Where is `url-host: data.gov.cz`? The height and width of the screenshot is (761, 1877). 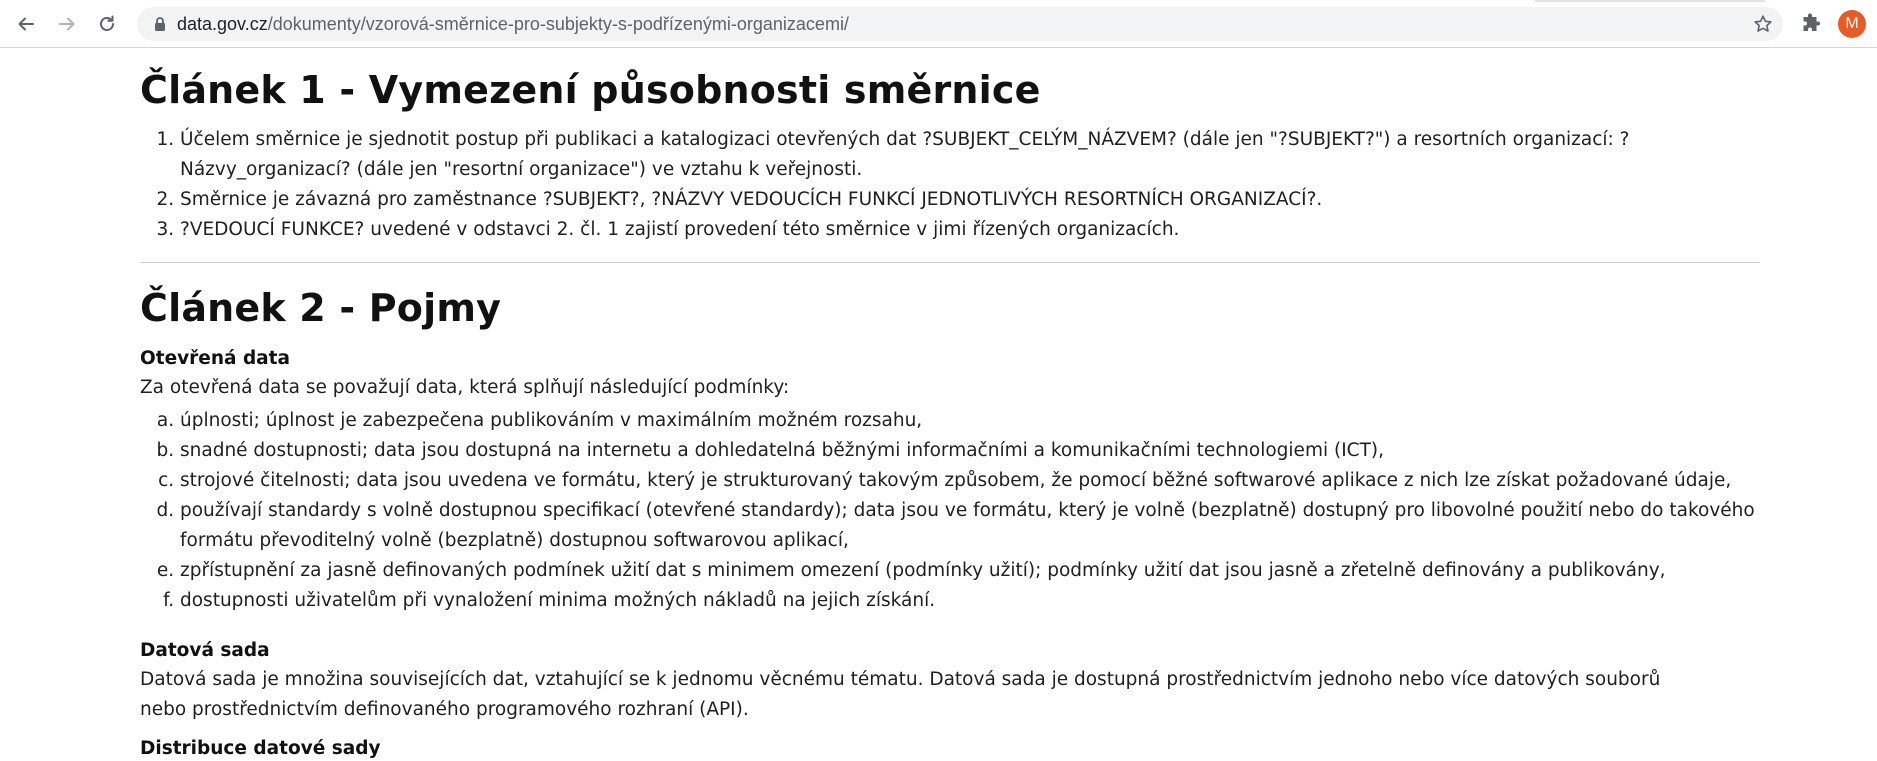
url-host: data.gov.cz is located at coordinates (222, 24).